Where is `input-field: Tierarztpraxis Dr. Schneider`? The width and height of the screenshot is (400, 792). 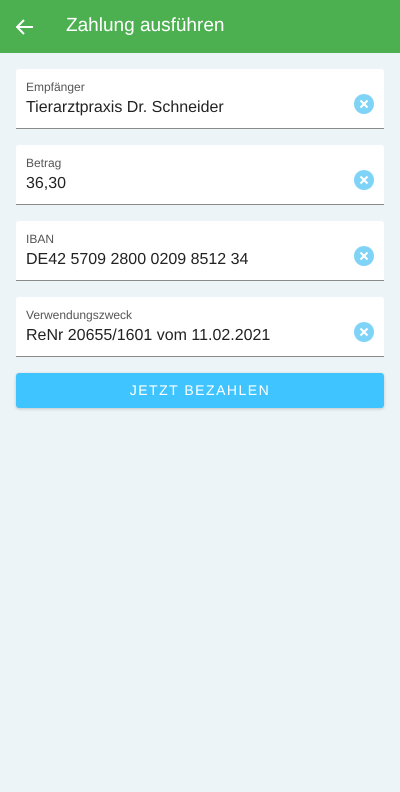 input-field: Tierarztpraxis Dr. Schneider is located at coordinates (186, 108).